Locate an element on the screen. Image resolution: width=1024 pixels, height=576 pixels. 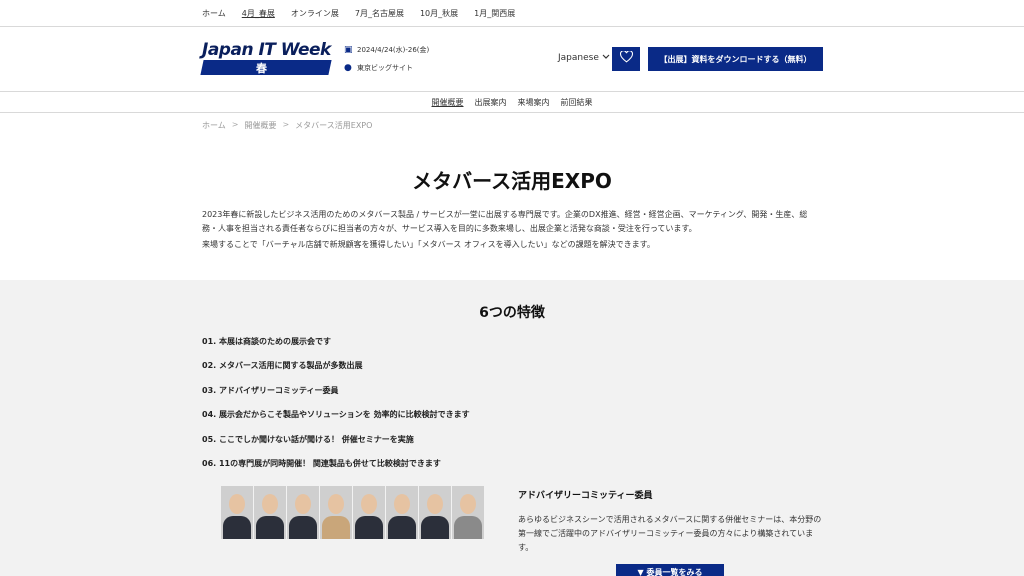
favorite-button is located at coordinates (626, 59).